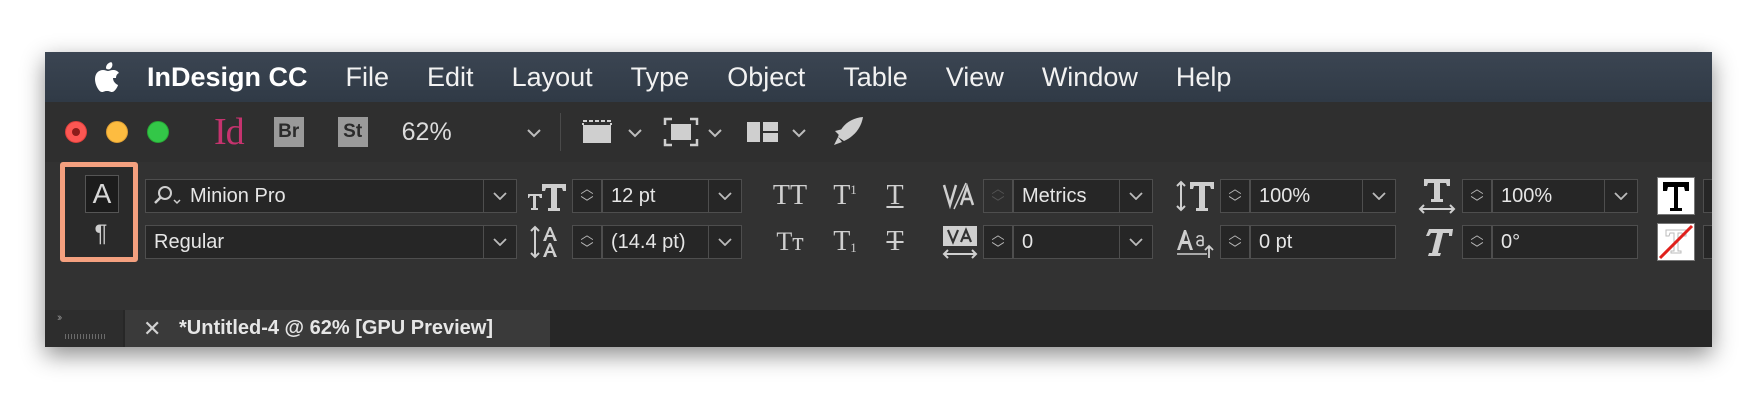 This screenshot has height=400, width=1757. What do you see at coordinates (842, 241) in the screenshot?
I see `subscript-letter: T` at bounding box center [842, 241].